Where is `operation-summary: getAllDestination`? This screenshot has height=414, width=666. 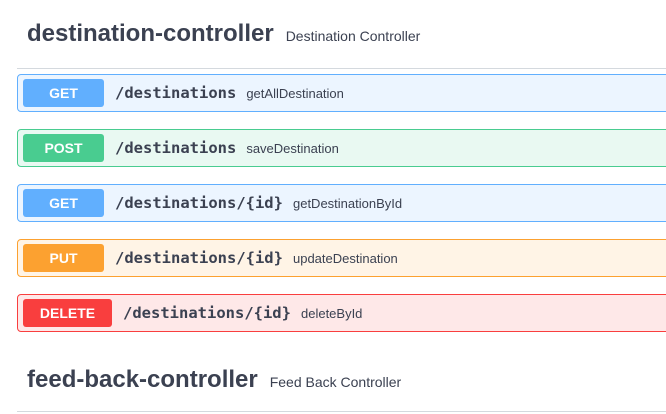 operation-summary: getAllDestination is located at coordinates (295, 93).